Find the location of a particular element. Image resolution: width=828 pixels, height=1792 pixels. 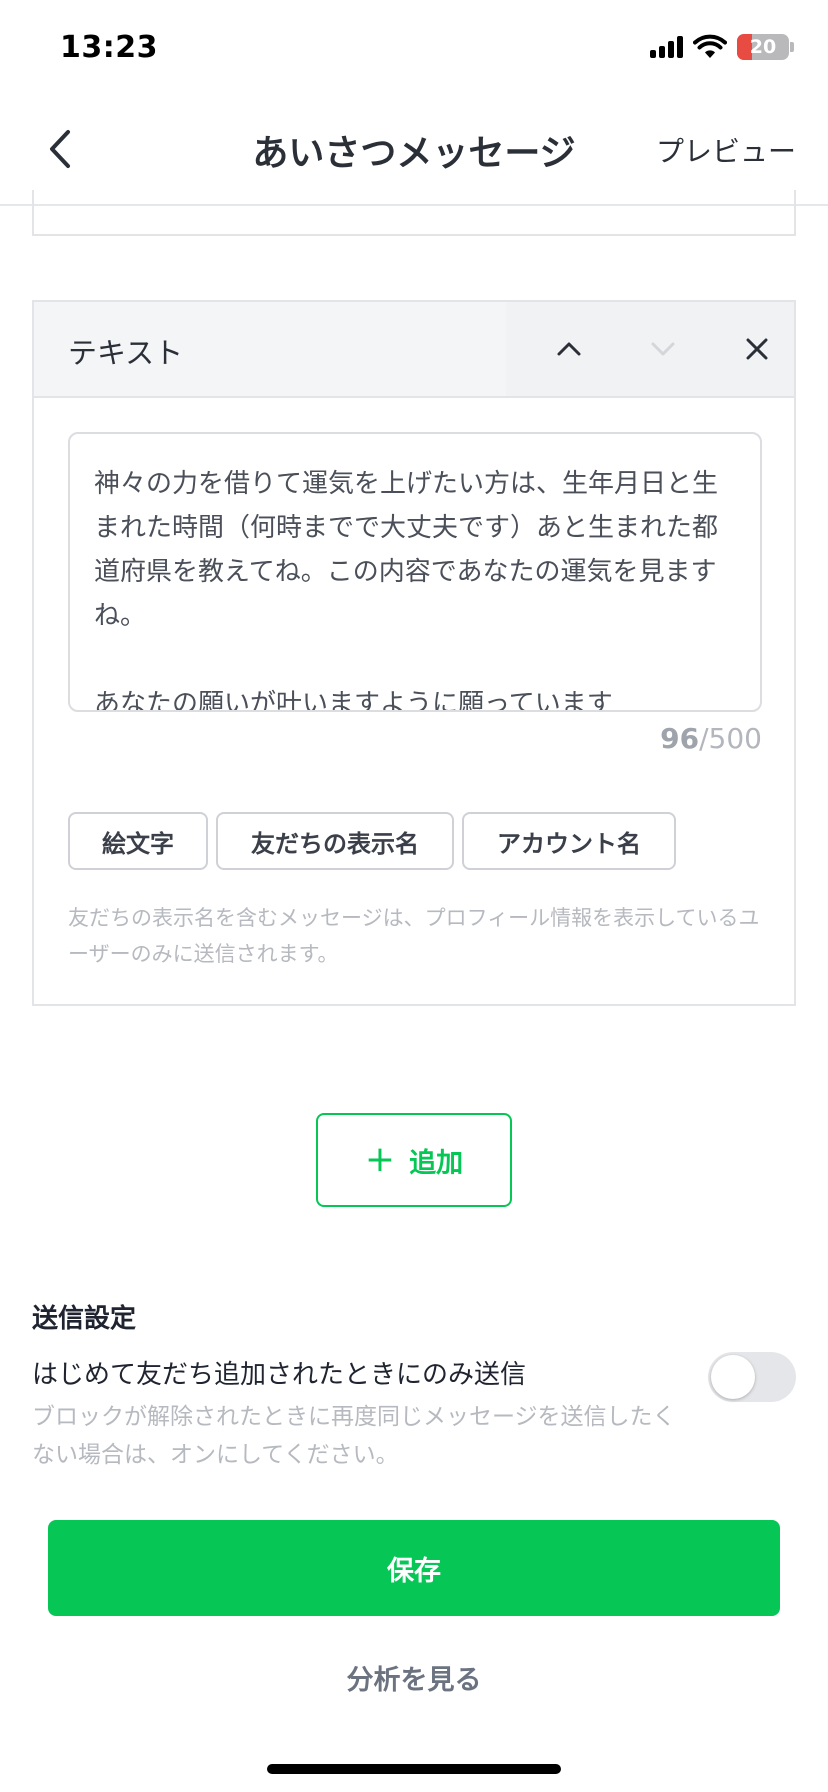

send-settings-title: 送信設定 is located at coordinates (84, 1319).